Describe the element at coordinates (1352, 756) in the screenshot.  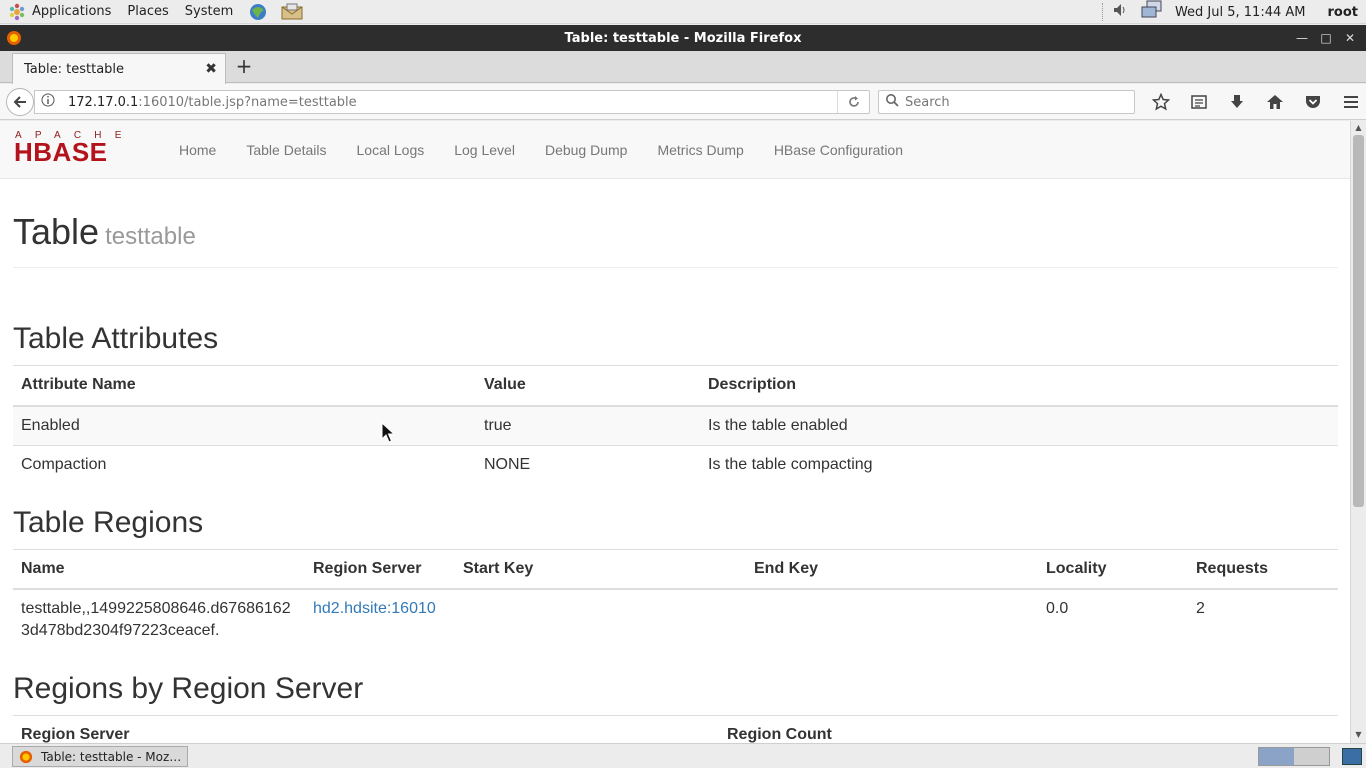
I see `show-desktop-icon` at that location.